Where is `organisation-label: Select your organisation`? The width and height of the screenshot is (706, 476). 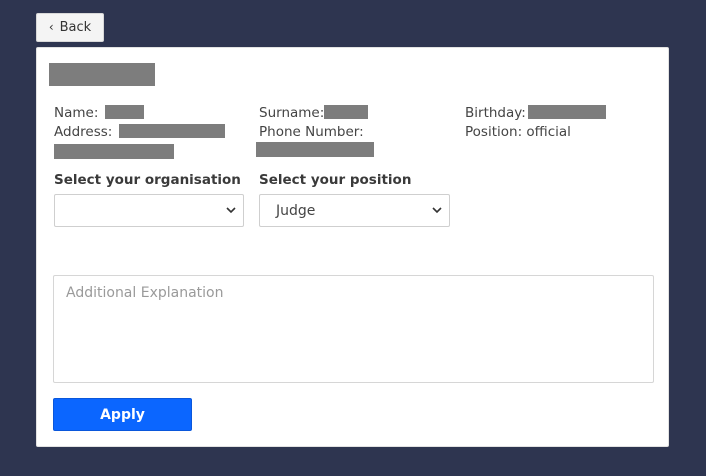 organisation-label: Select your organisation is located at coordinates (147, 180).